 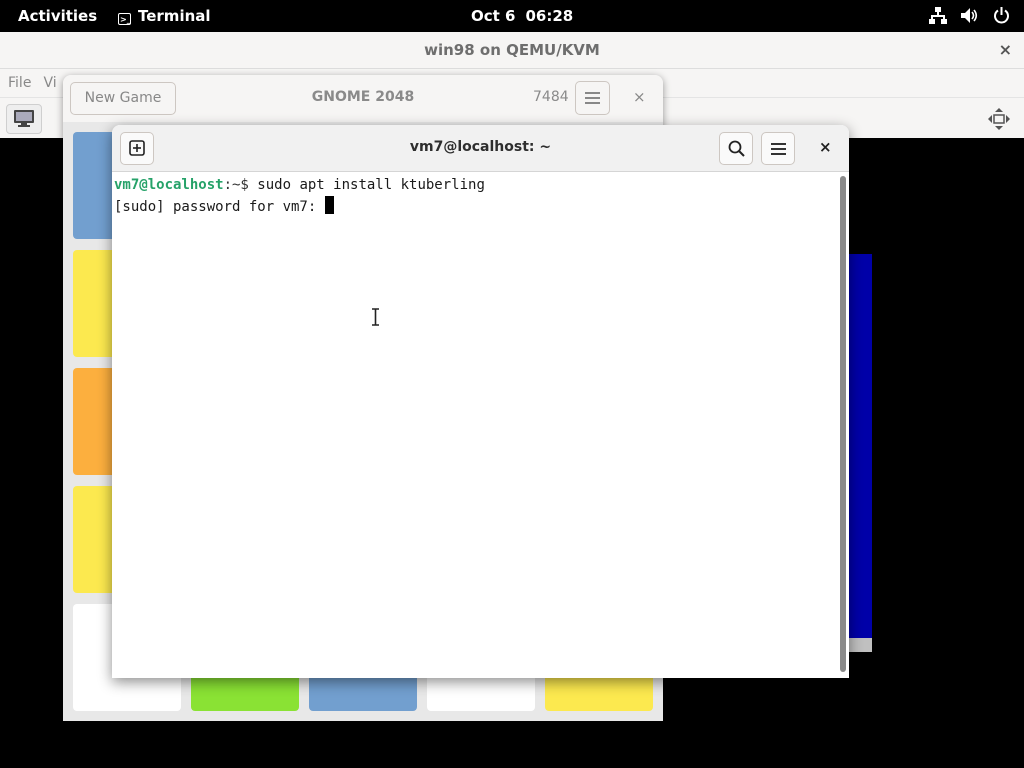 I want to click on search-icon, so click(x=736, y=148).